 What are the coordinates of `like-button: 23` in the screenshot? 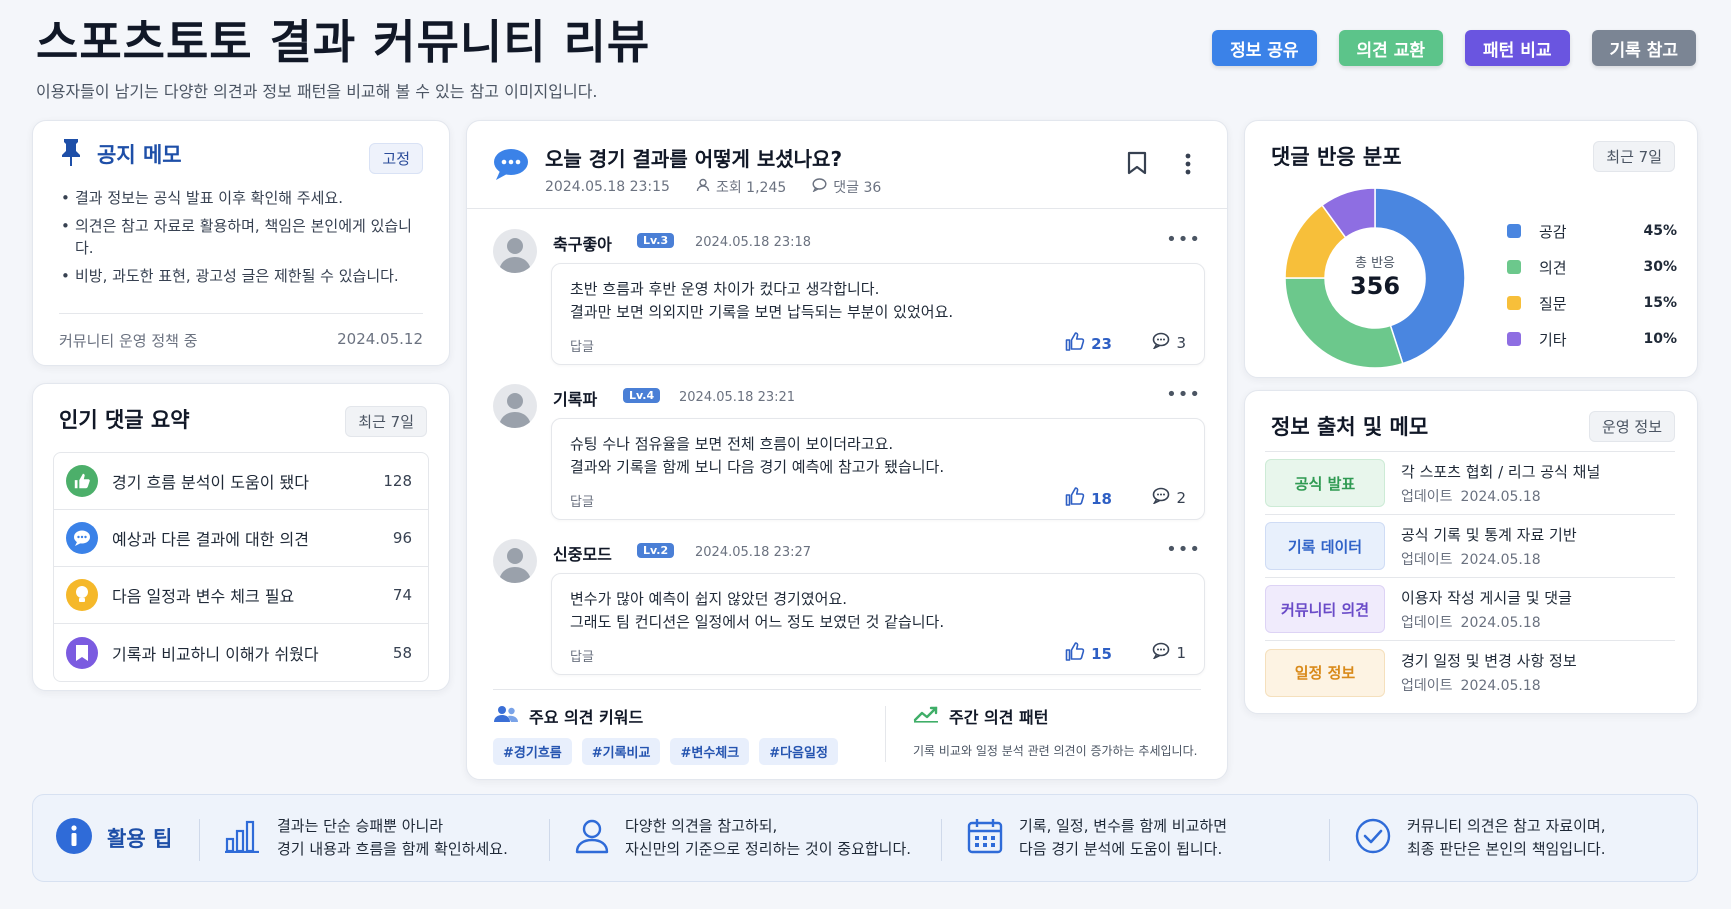 It's located at (1088, 343).